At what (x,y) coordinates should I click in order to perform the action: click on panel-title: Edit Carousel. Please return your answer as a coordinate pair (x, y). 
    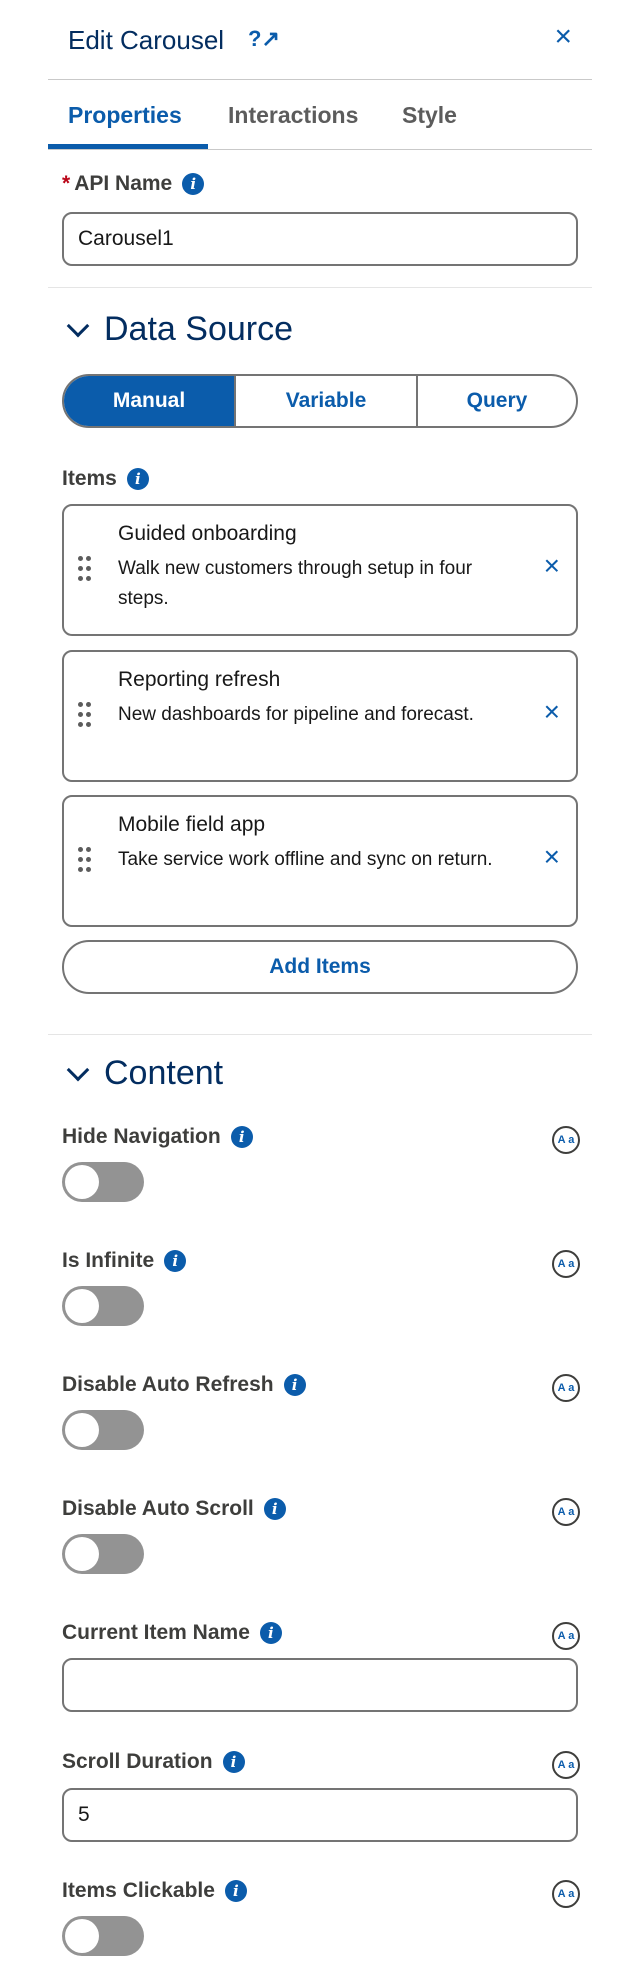
    Looking at the image, I should click on (146, 40).